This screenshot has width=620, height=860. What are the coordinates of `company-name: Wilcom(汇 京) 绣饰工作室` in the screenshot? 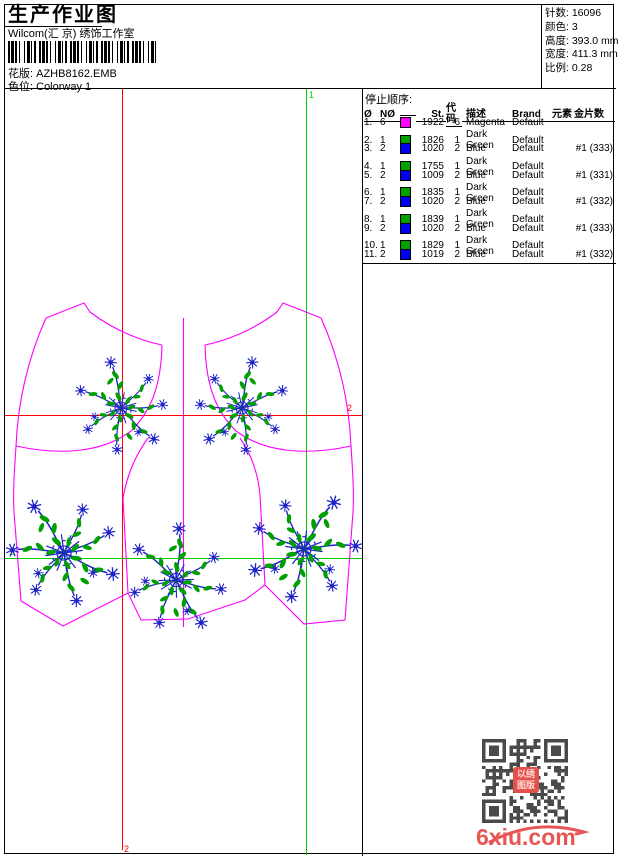 It's located at (71, 34).